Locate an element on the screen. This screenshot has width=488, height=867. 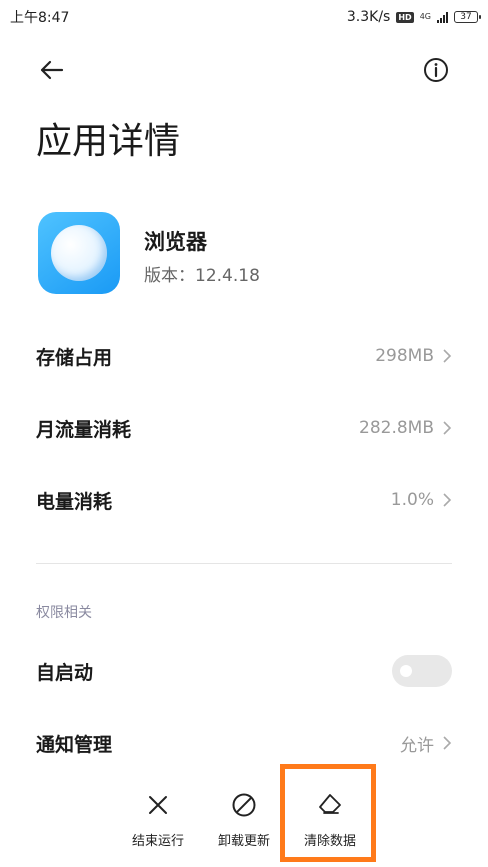
battery-usage-value: 1.0% is located at coordinates (412, 500).